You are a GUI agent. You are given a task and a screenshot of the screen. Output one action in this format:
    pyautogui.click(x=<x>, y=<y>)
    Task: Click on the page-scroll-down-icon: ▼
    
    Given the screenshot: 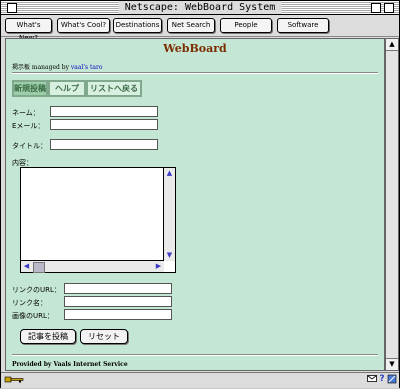 What is the action you would take?
    pyautogui.click(x=392, y=364)
    